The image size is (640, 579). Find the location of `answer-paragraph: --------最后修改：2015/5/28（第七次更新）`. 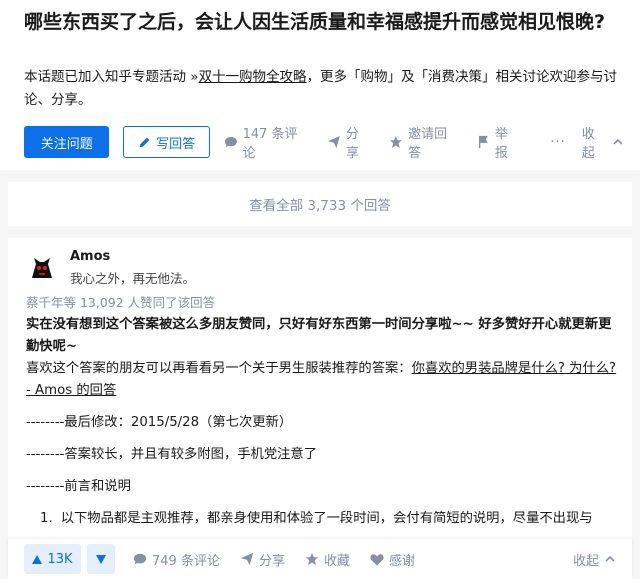

answer-paragraph: --------最后修改：2015/5/28（第七次更新） is located at coordinates (159, 422).